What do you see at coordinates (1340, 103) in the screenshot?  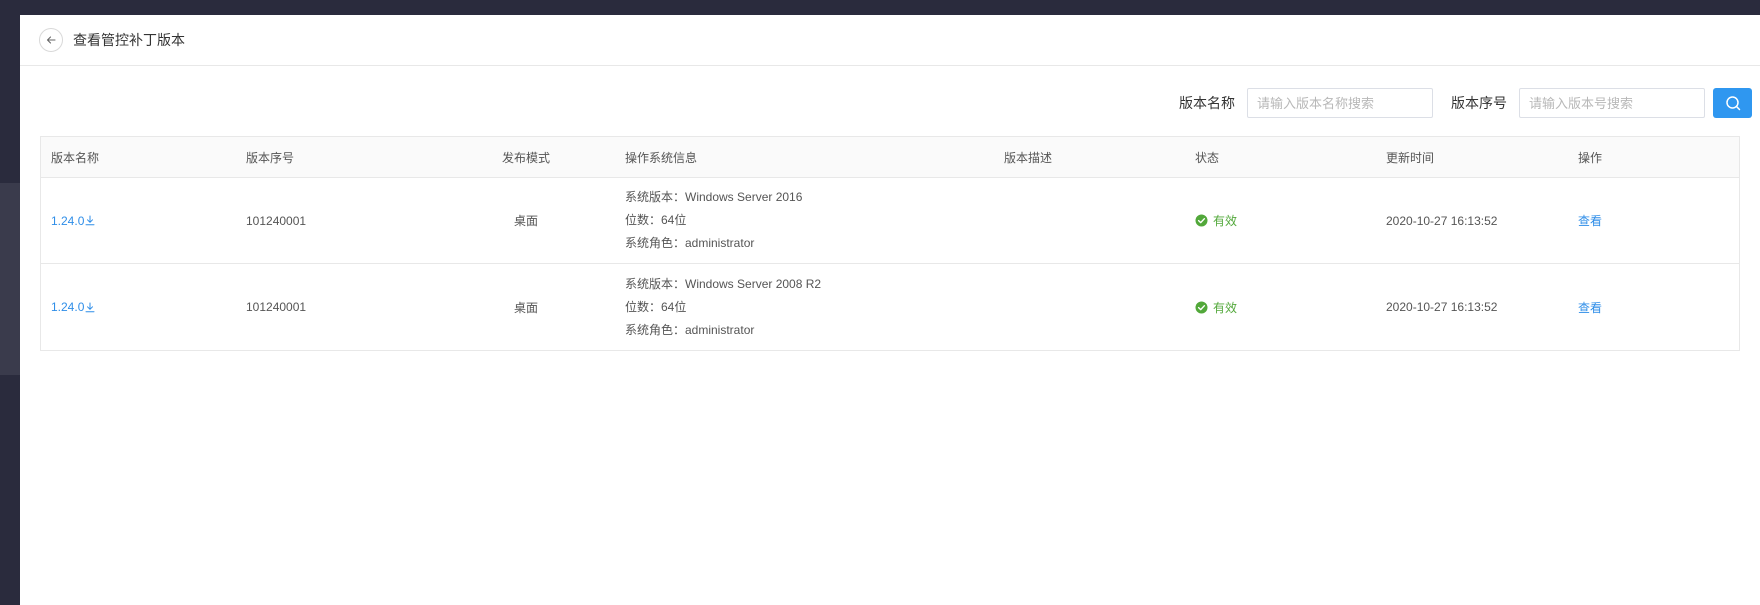 I see `version-name-input` at bounding box center [1340, 103].